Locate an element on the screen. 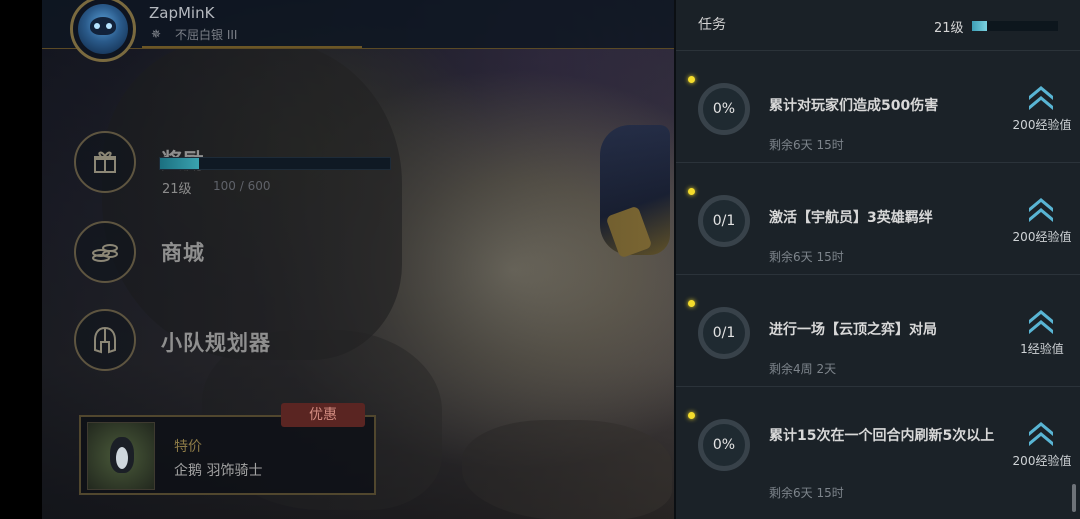 The image size is (1080, 519). quest-time-remaining: 剩余4周 2天 is located at coordinates (803, 369).